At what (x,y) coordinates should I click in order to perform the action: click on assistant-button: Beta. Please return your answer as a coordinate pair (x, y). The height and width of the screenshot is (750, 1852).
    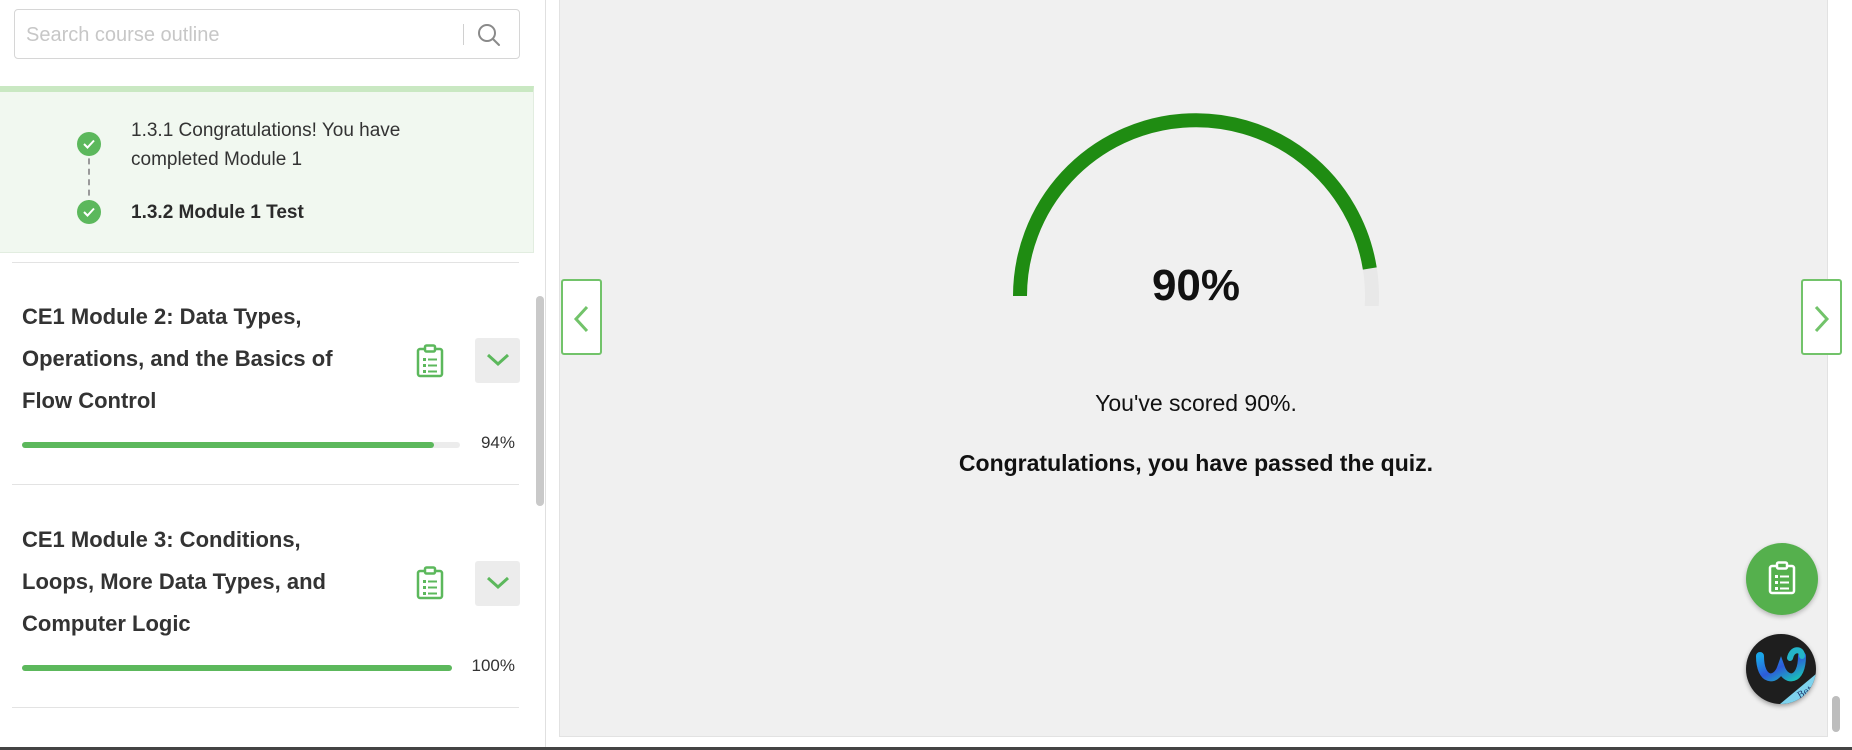
    Looking at the image, I should click on (1781, 669).